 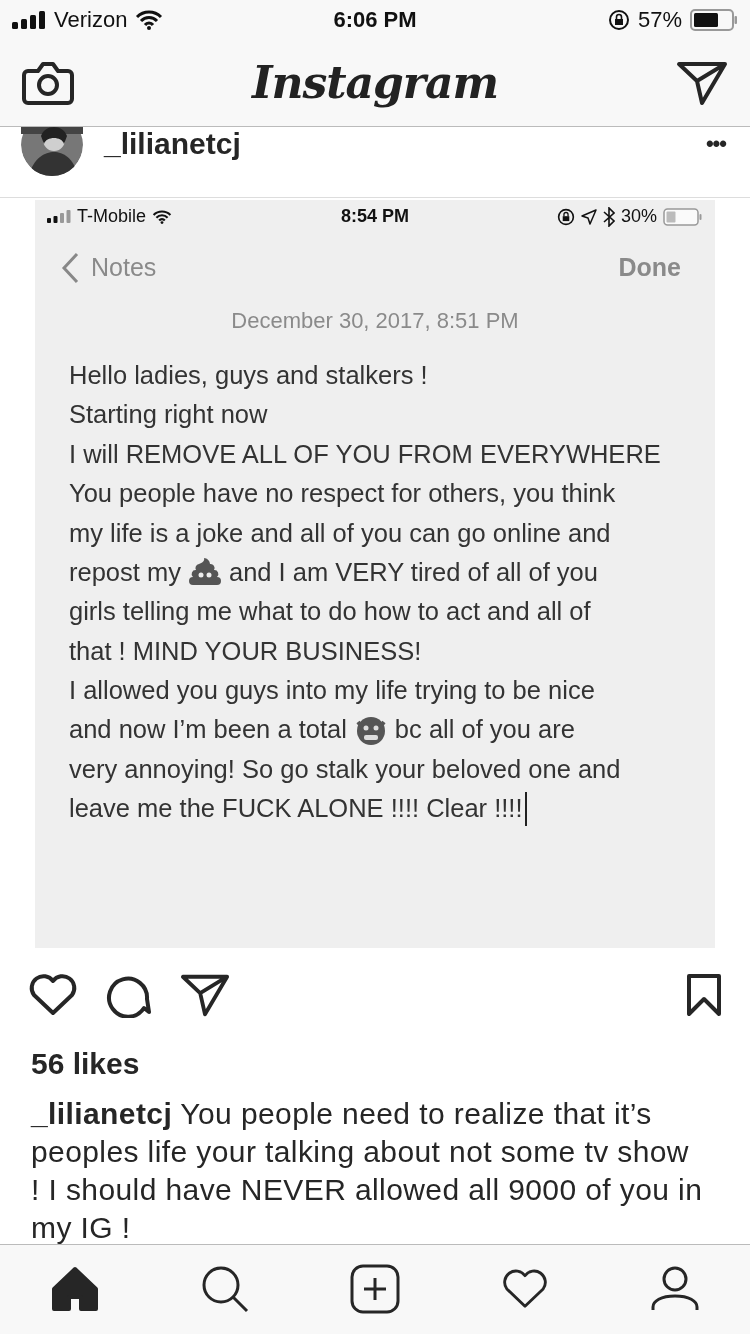 I want to click on profile-icon, so click(x=675, y=1289).